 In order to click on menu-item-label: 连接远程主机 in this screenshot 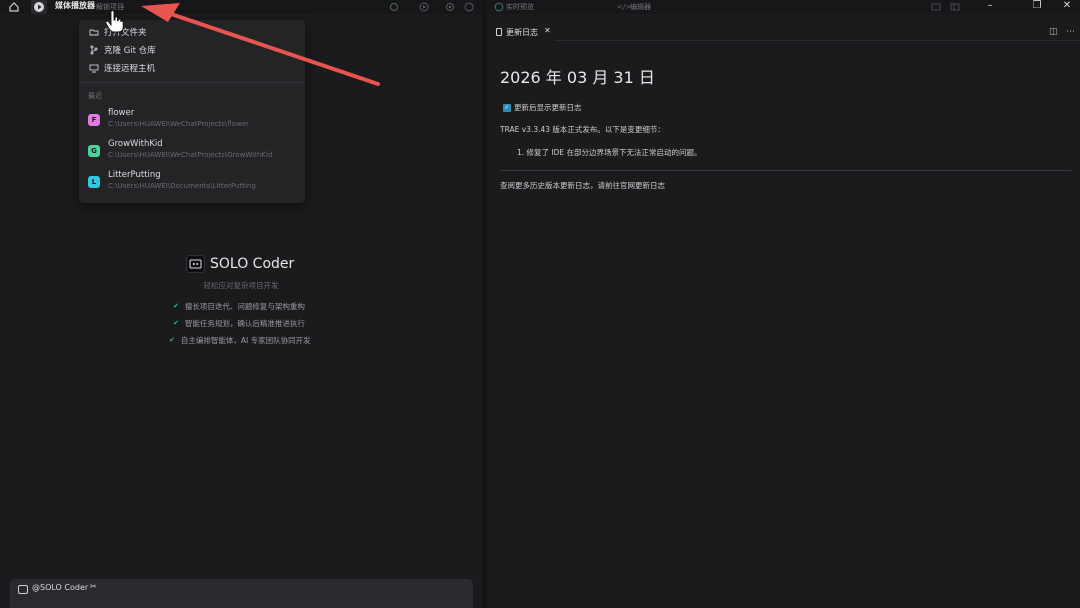, I will do `click(130, 69)`.